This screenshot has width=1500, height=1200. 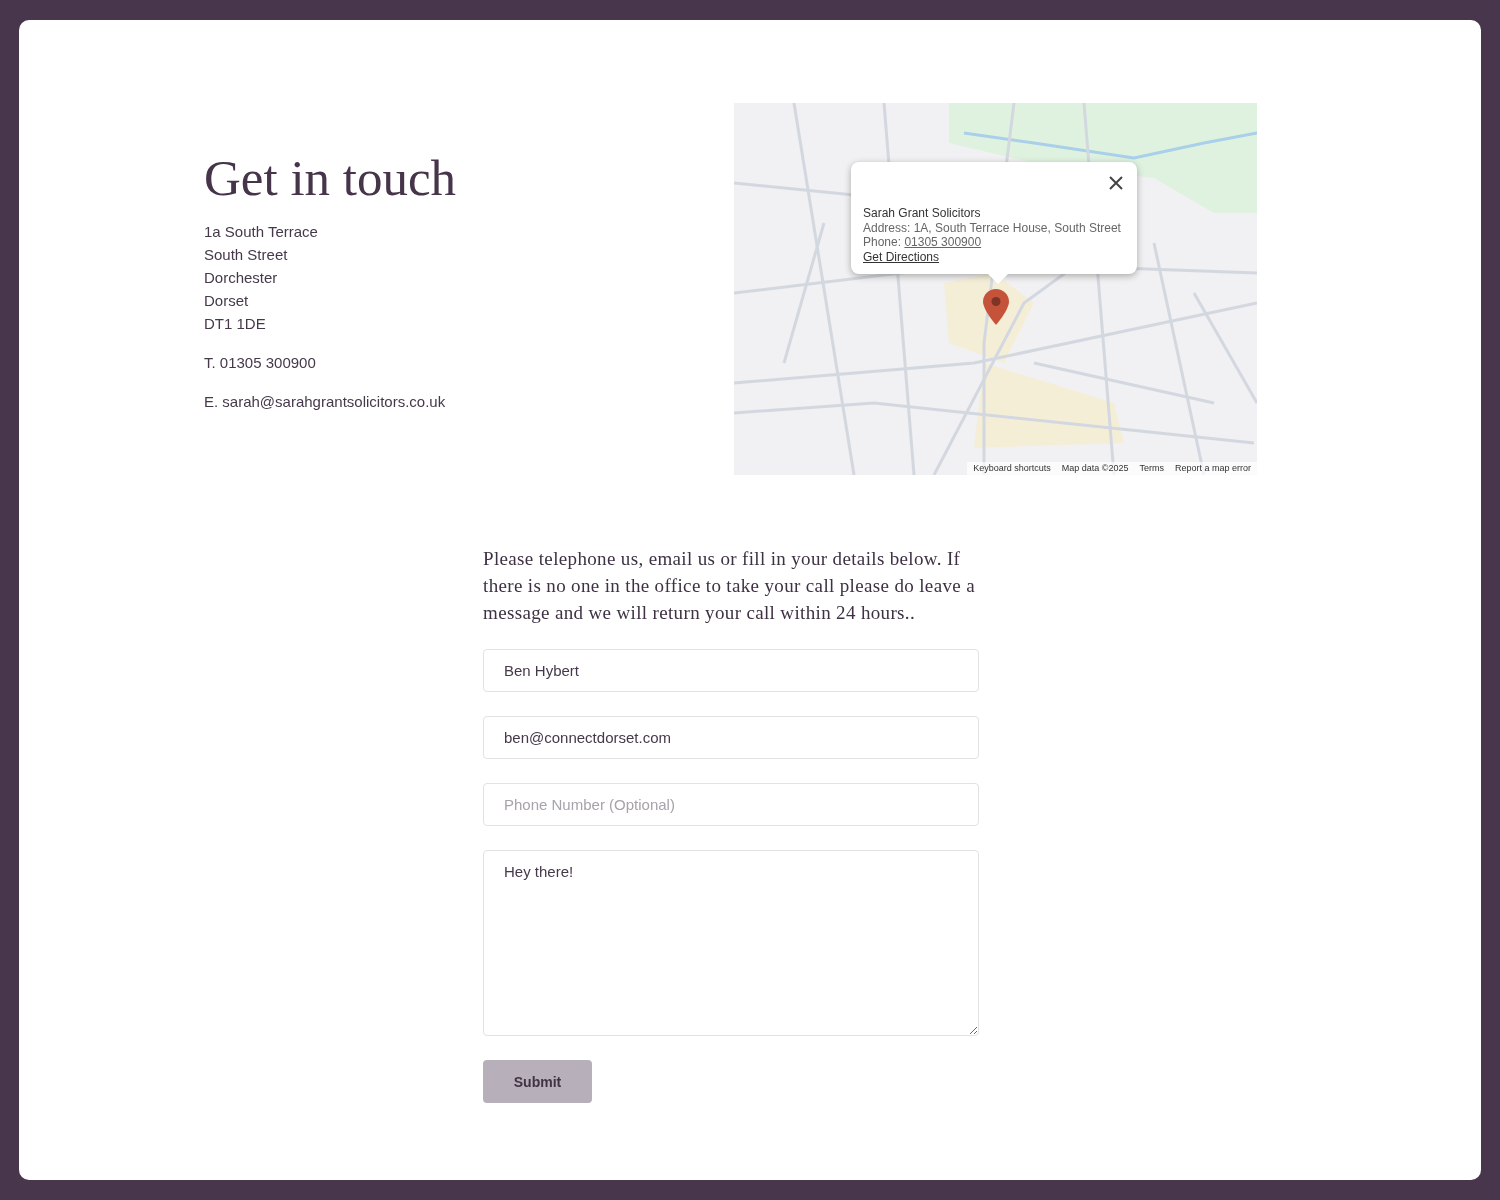 I want to click on business-name: Sarah Grant Solicitors, so click(x=922, y=213).